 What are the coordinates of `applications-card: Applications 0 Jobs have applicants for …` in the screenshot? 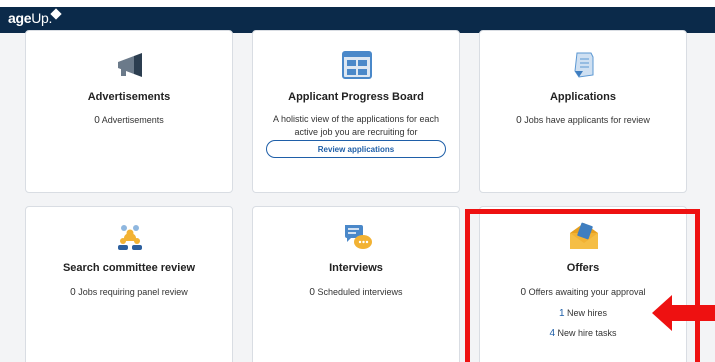 It's located at (583, 111).